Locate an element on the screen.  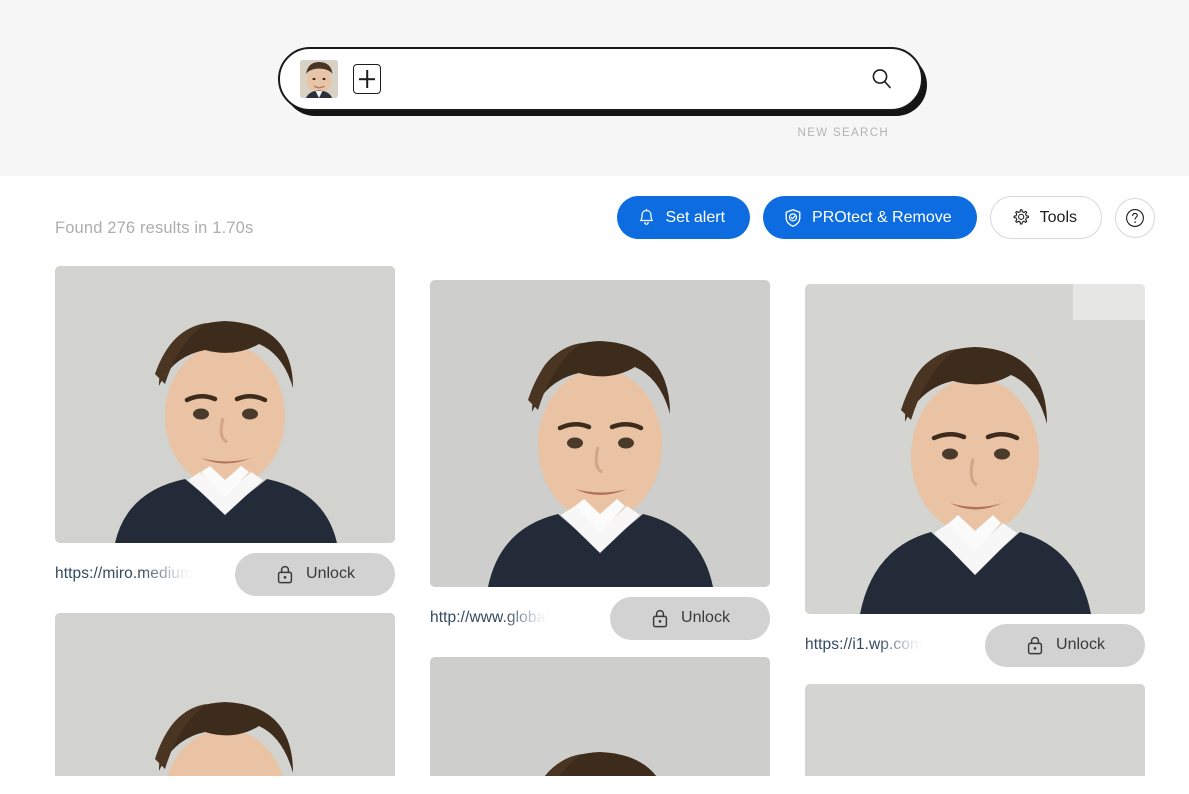
search-submit-button is located at coordinates (882, 79).